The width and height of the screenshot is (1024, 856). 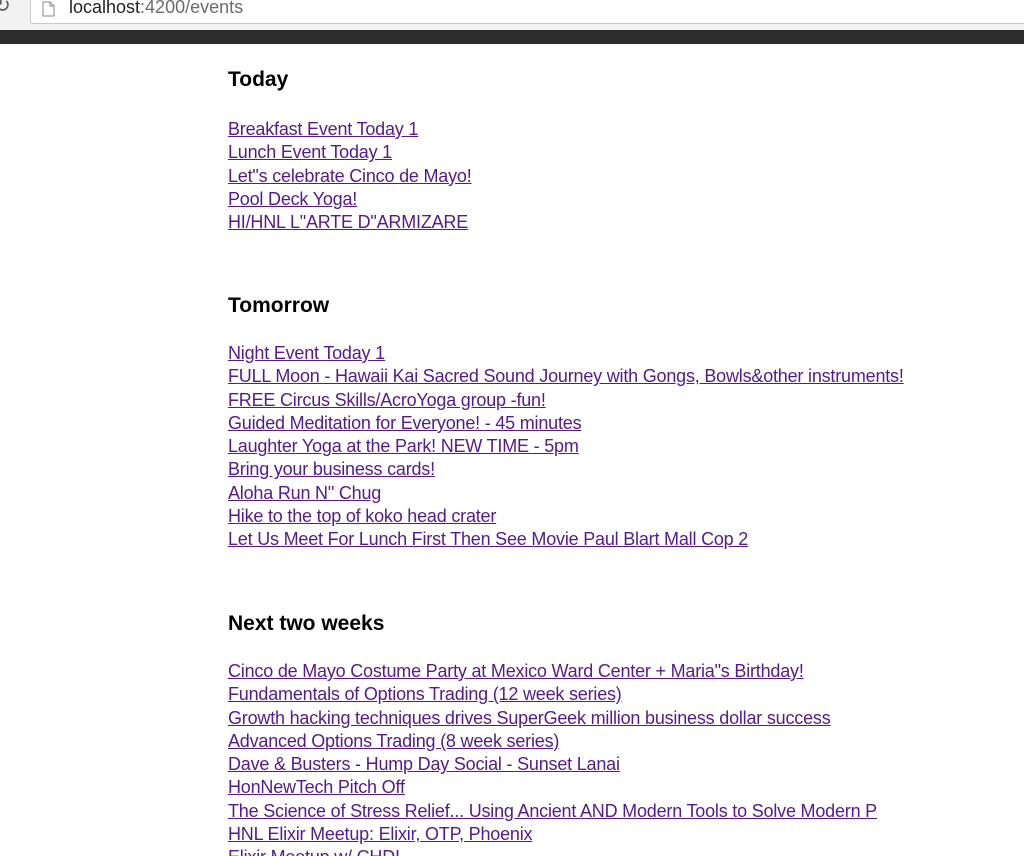 I want to click on address-url: localhost:4200/events, so click(x=156, y=9).